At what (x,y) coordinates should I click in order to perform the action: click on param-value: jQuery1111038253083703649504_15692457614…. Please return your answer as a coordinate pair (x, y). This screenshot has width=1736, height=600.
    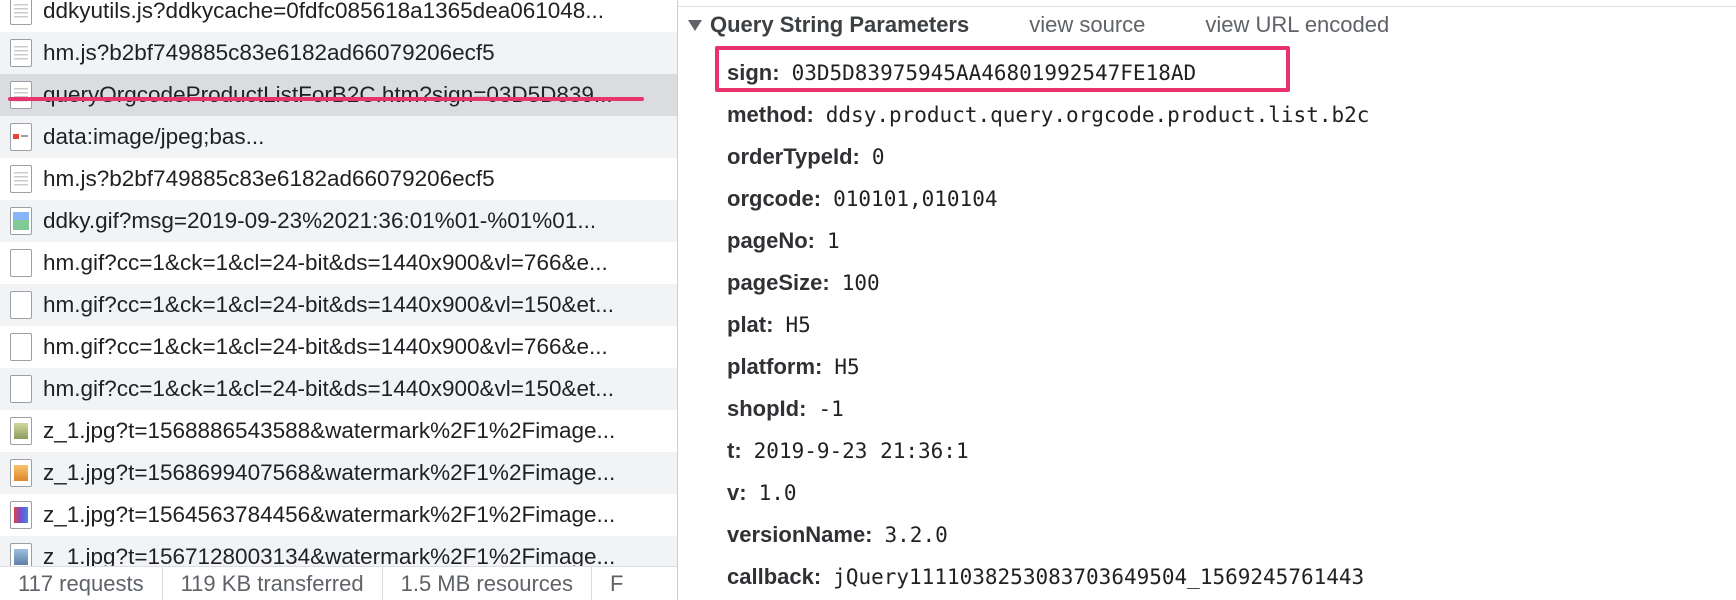
    Looking at the image, I should click on (1099, 577).